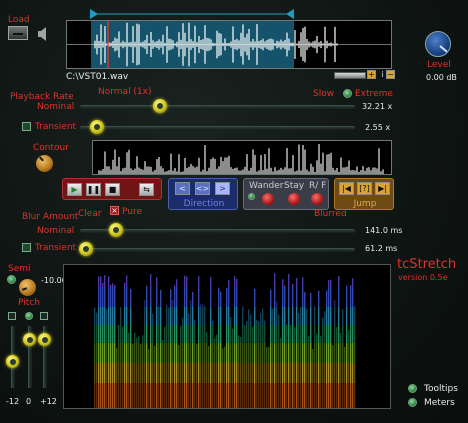 This screenshot has width=468, height=423. I want to click on blur-amount-slider-thumb, so click(115, 230).